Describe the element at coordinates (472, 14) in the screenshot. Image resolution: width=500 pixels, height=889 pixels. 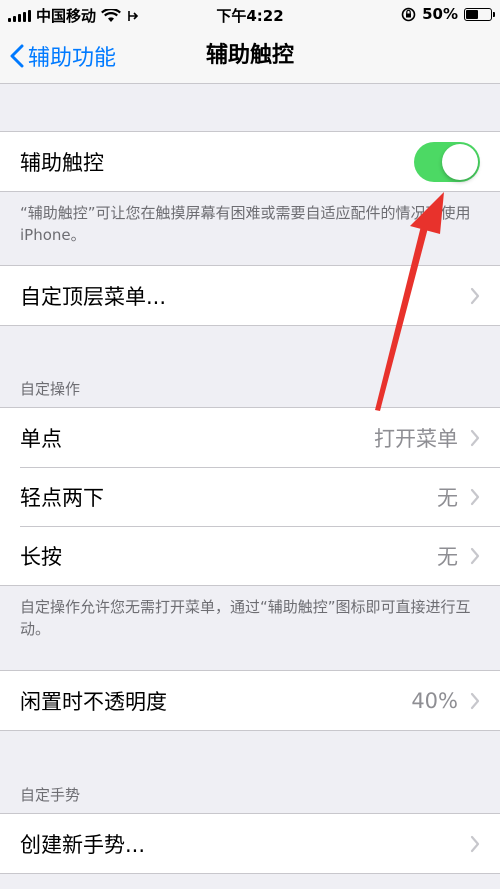
I see `battery-fill` at that location.